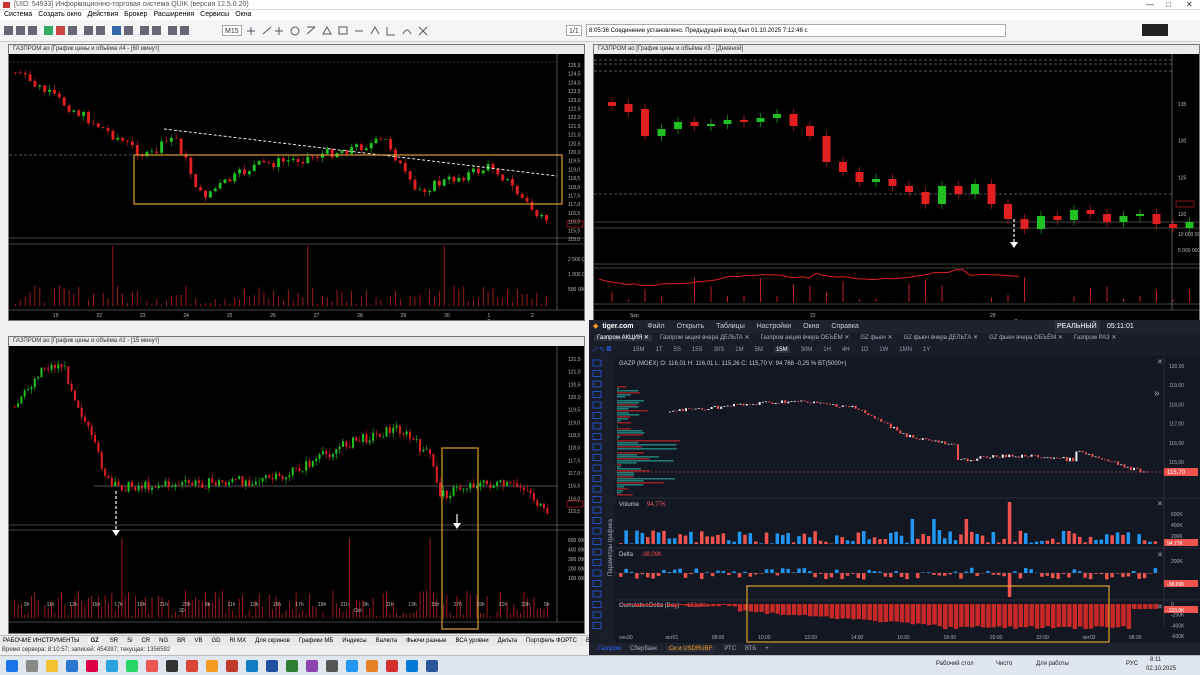 This screenshot has height=675, width=1200. I want to click on tiger-bottom-tab: РТС, so click(730, 649).